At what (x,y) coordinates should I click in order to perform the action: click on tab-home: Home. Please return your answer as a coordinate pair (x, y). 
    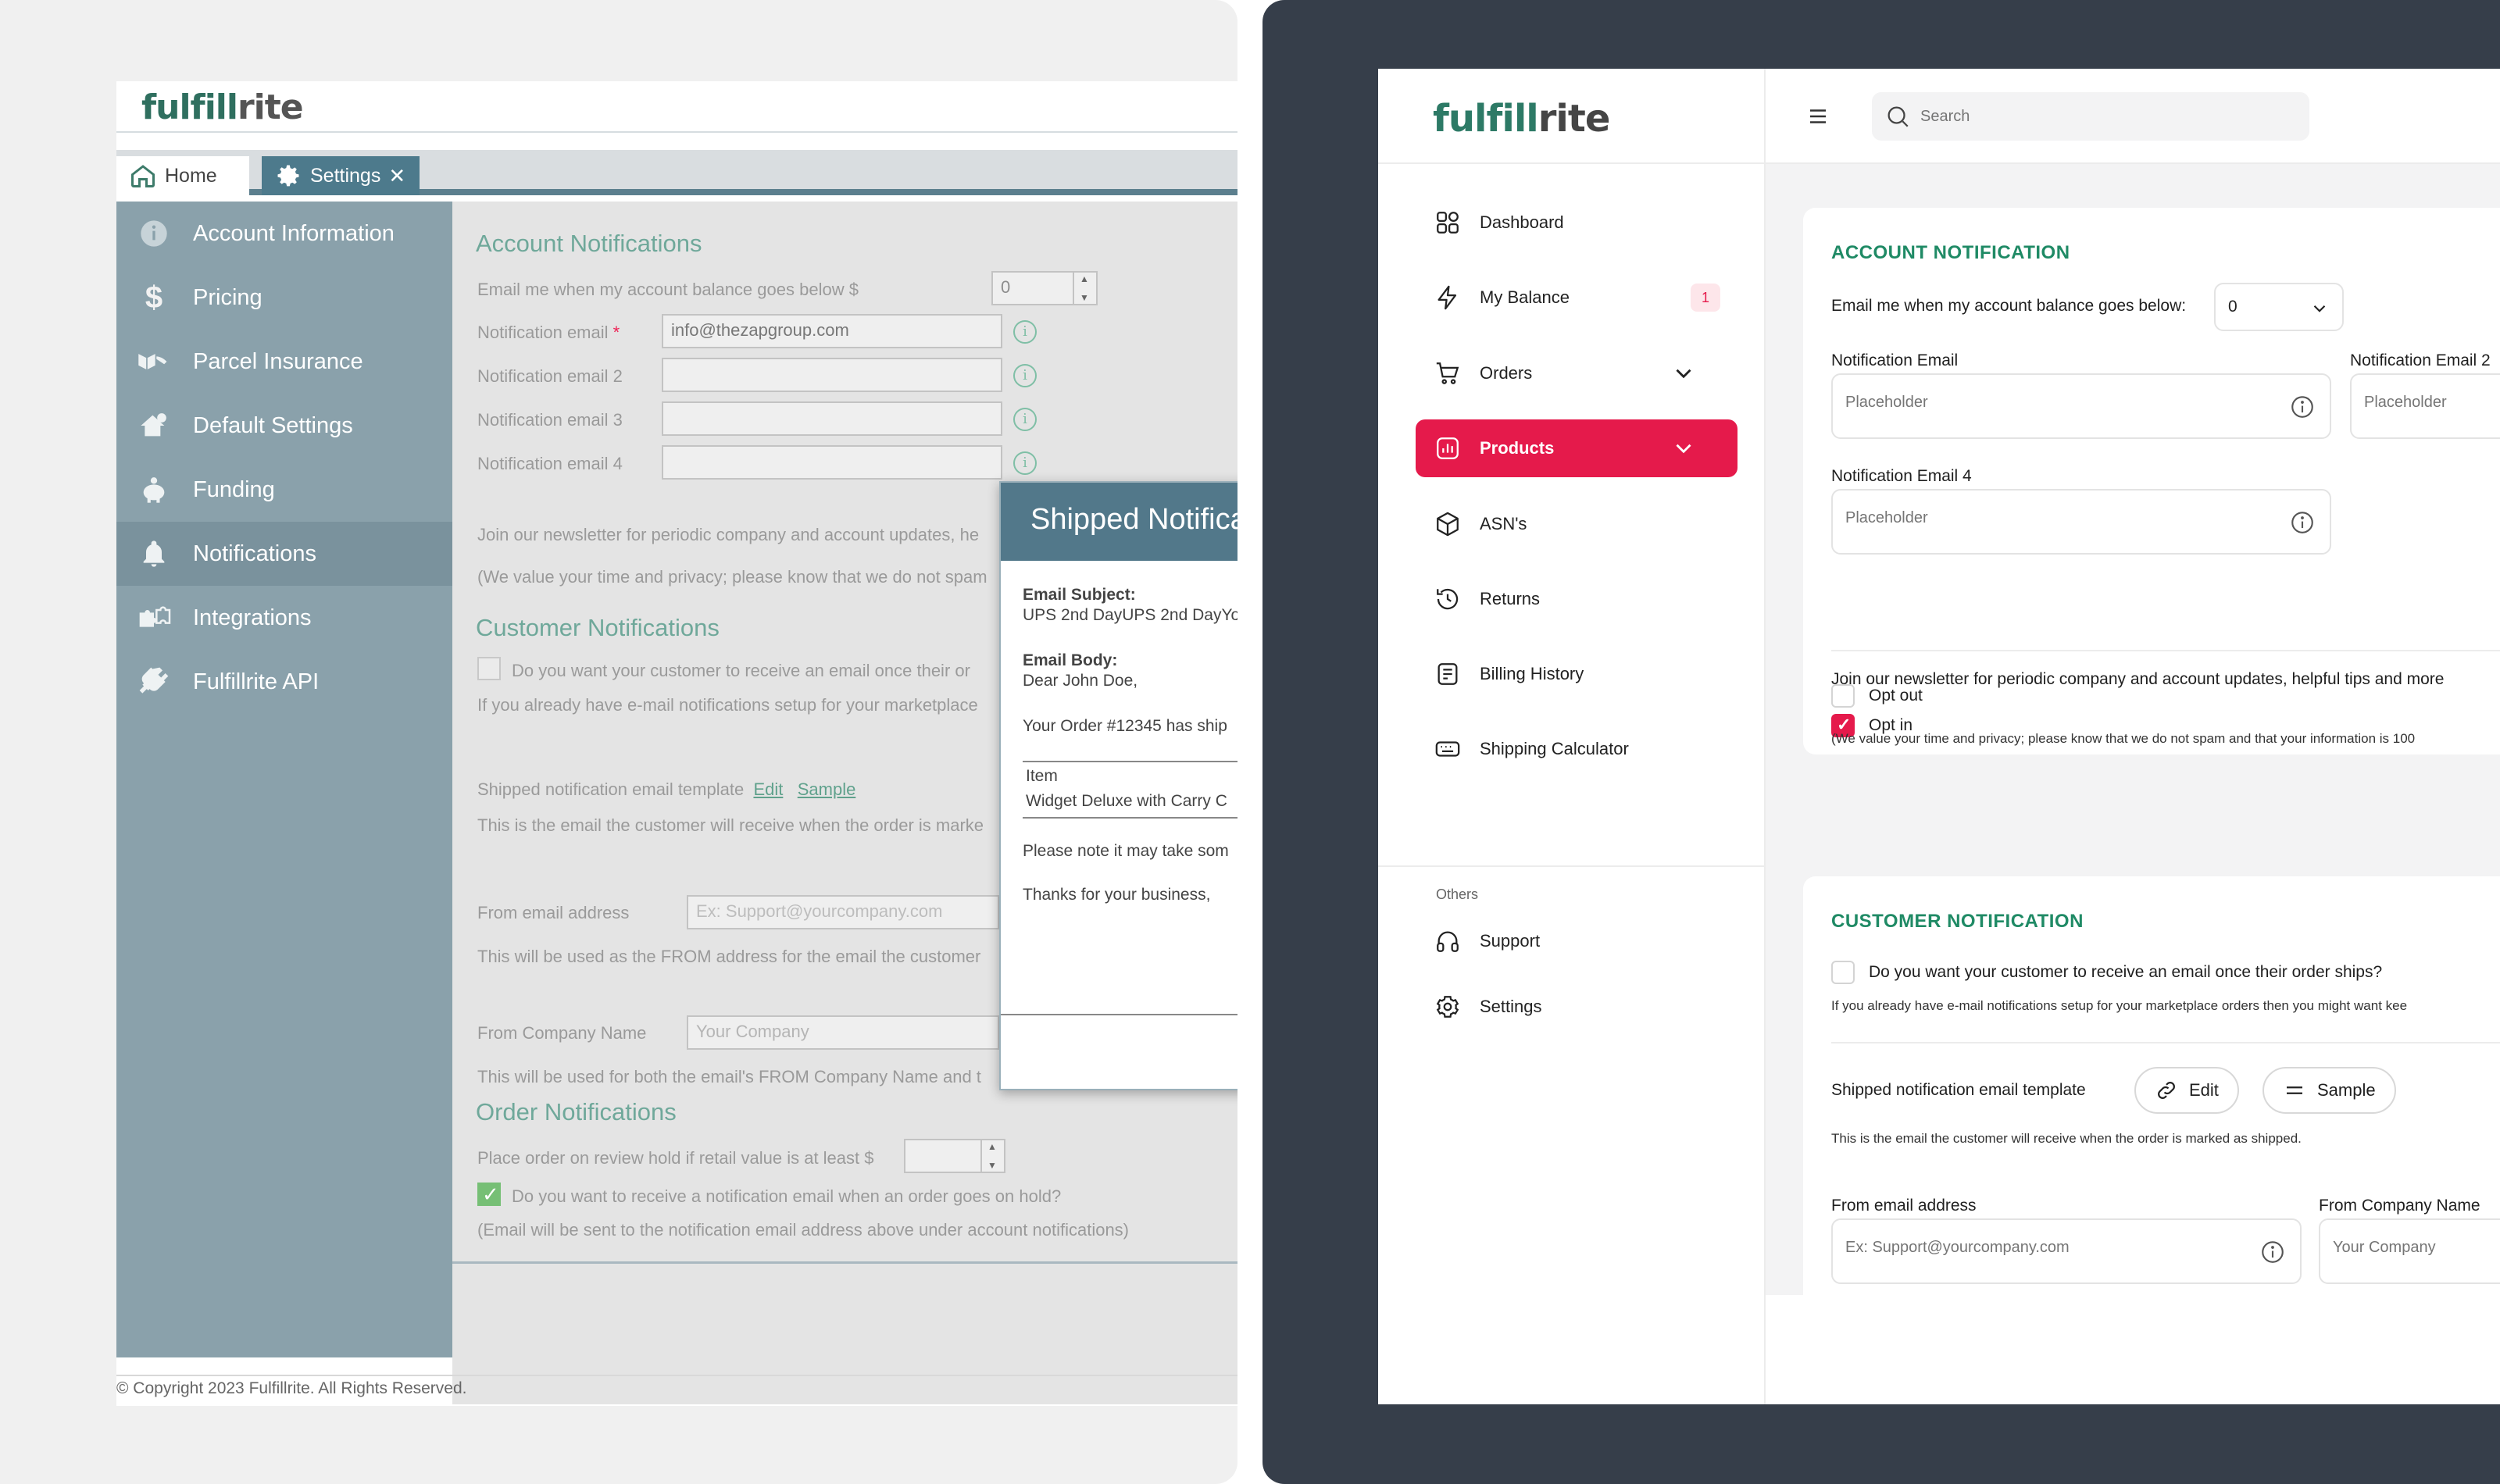
    Looking at the image, I should click on (182, 175).